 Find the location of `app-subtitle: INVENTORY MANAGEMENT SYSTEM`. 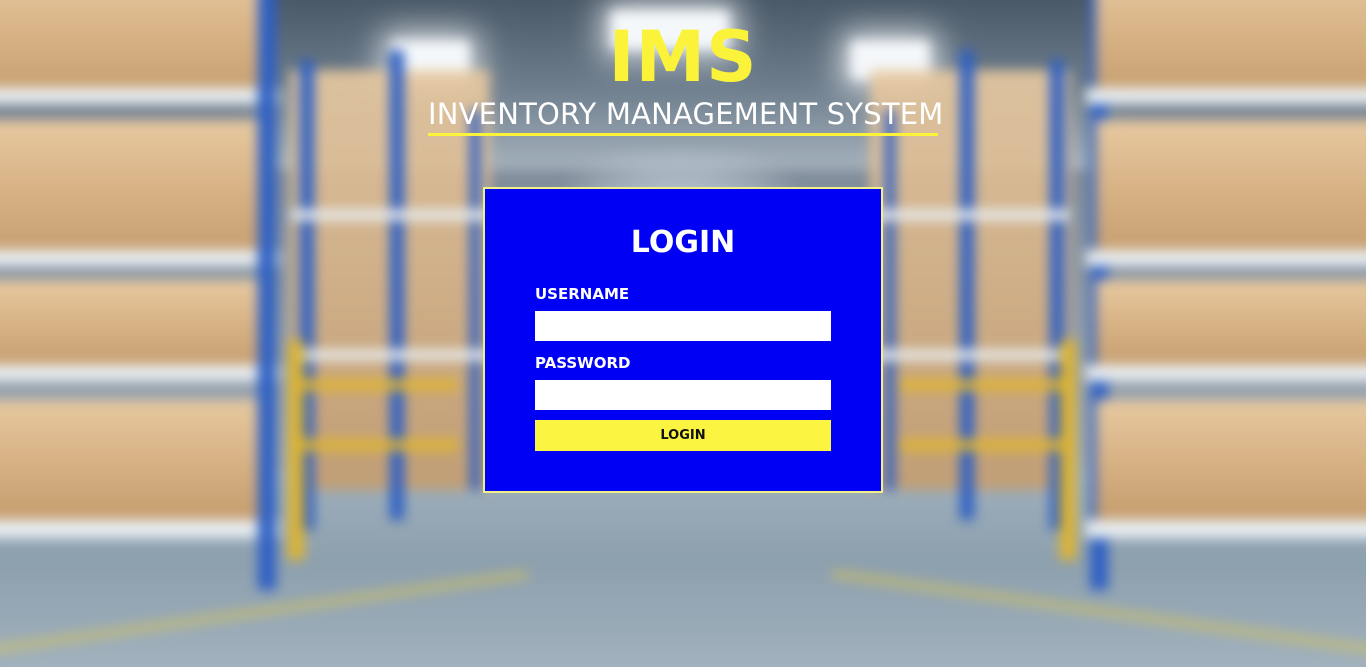

app-subtitle: INVENTORY MANAGEMENT SYSTEM is located at coordinates (686, 114).